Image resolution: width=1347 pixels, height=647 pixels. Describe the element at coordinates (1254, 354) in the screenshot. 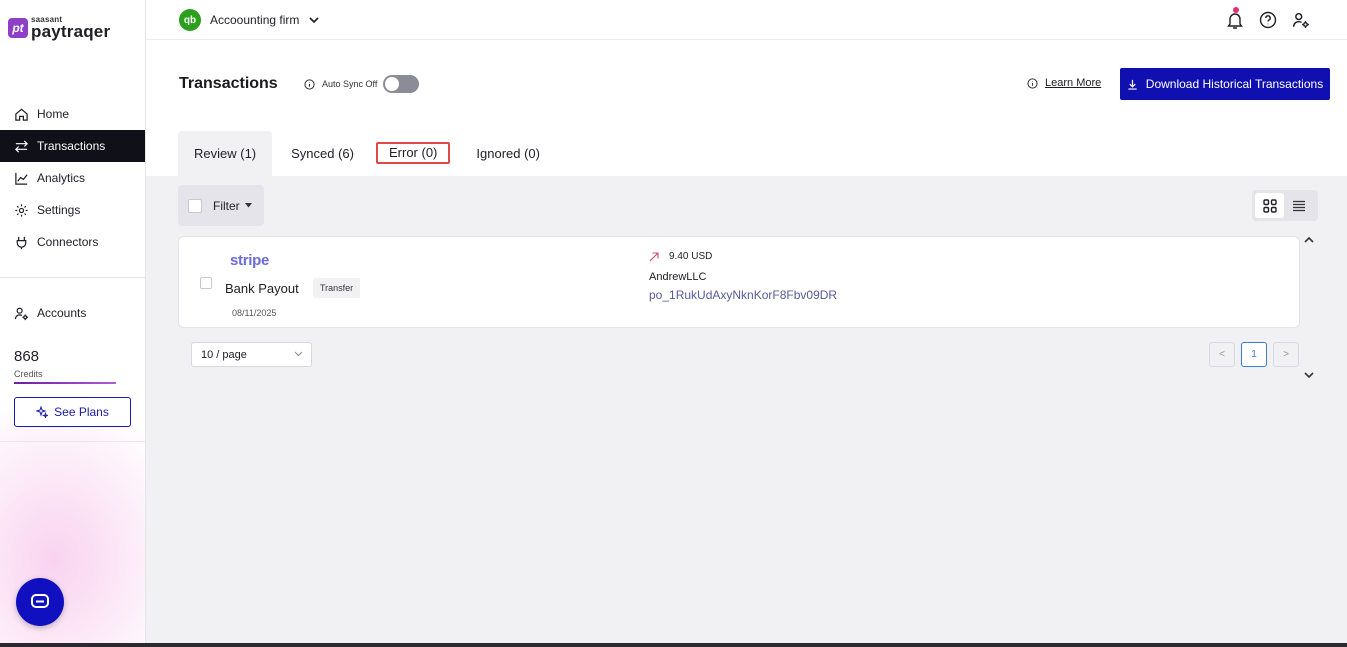

I see `page-1-button: 1` at that location.